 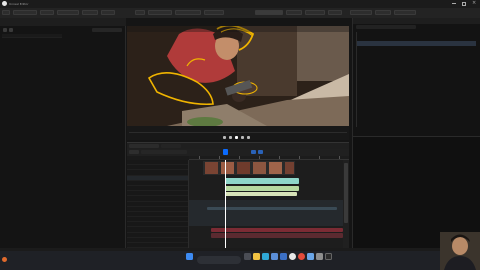 I want to click on toolbar-right-group, so click(x=299, y=13).